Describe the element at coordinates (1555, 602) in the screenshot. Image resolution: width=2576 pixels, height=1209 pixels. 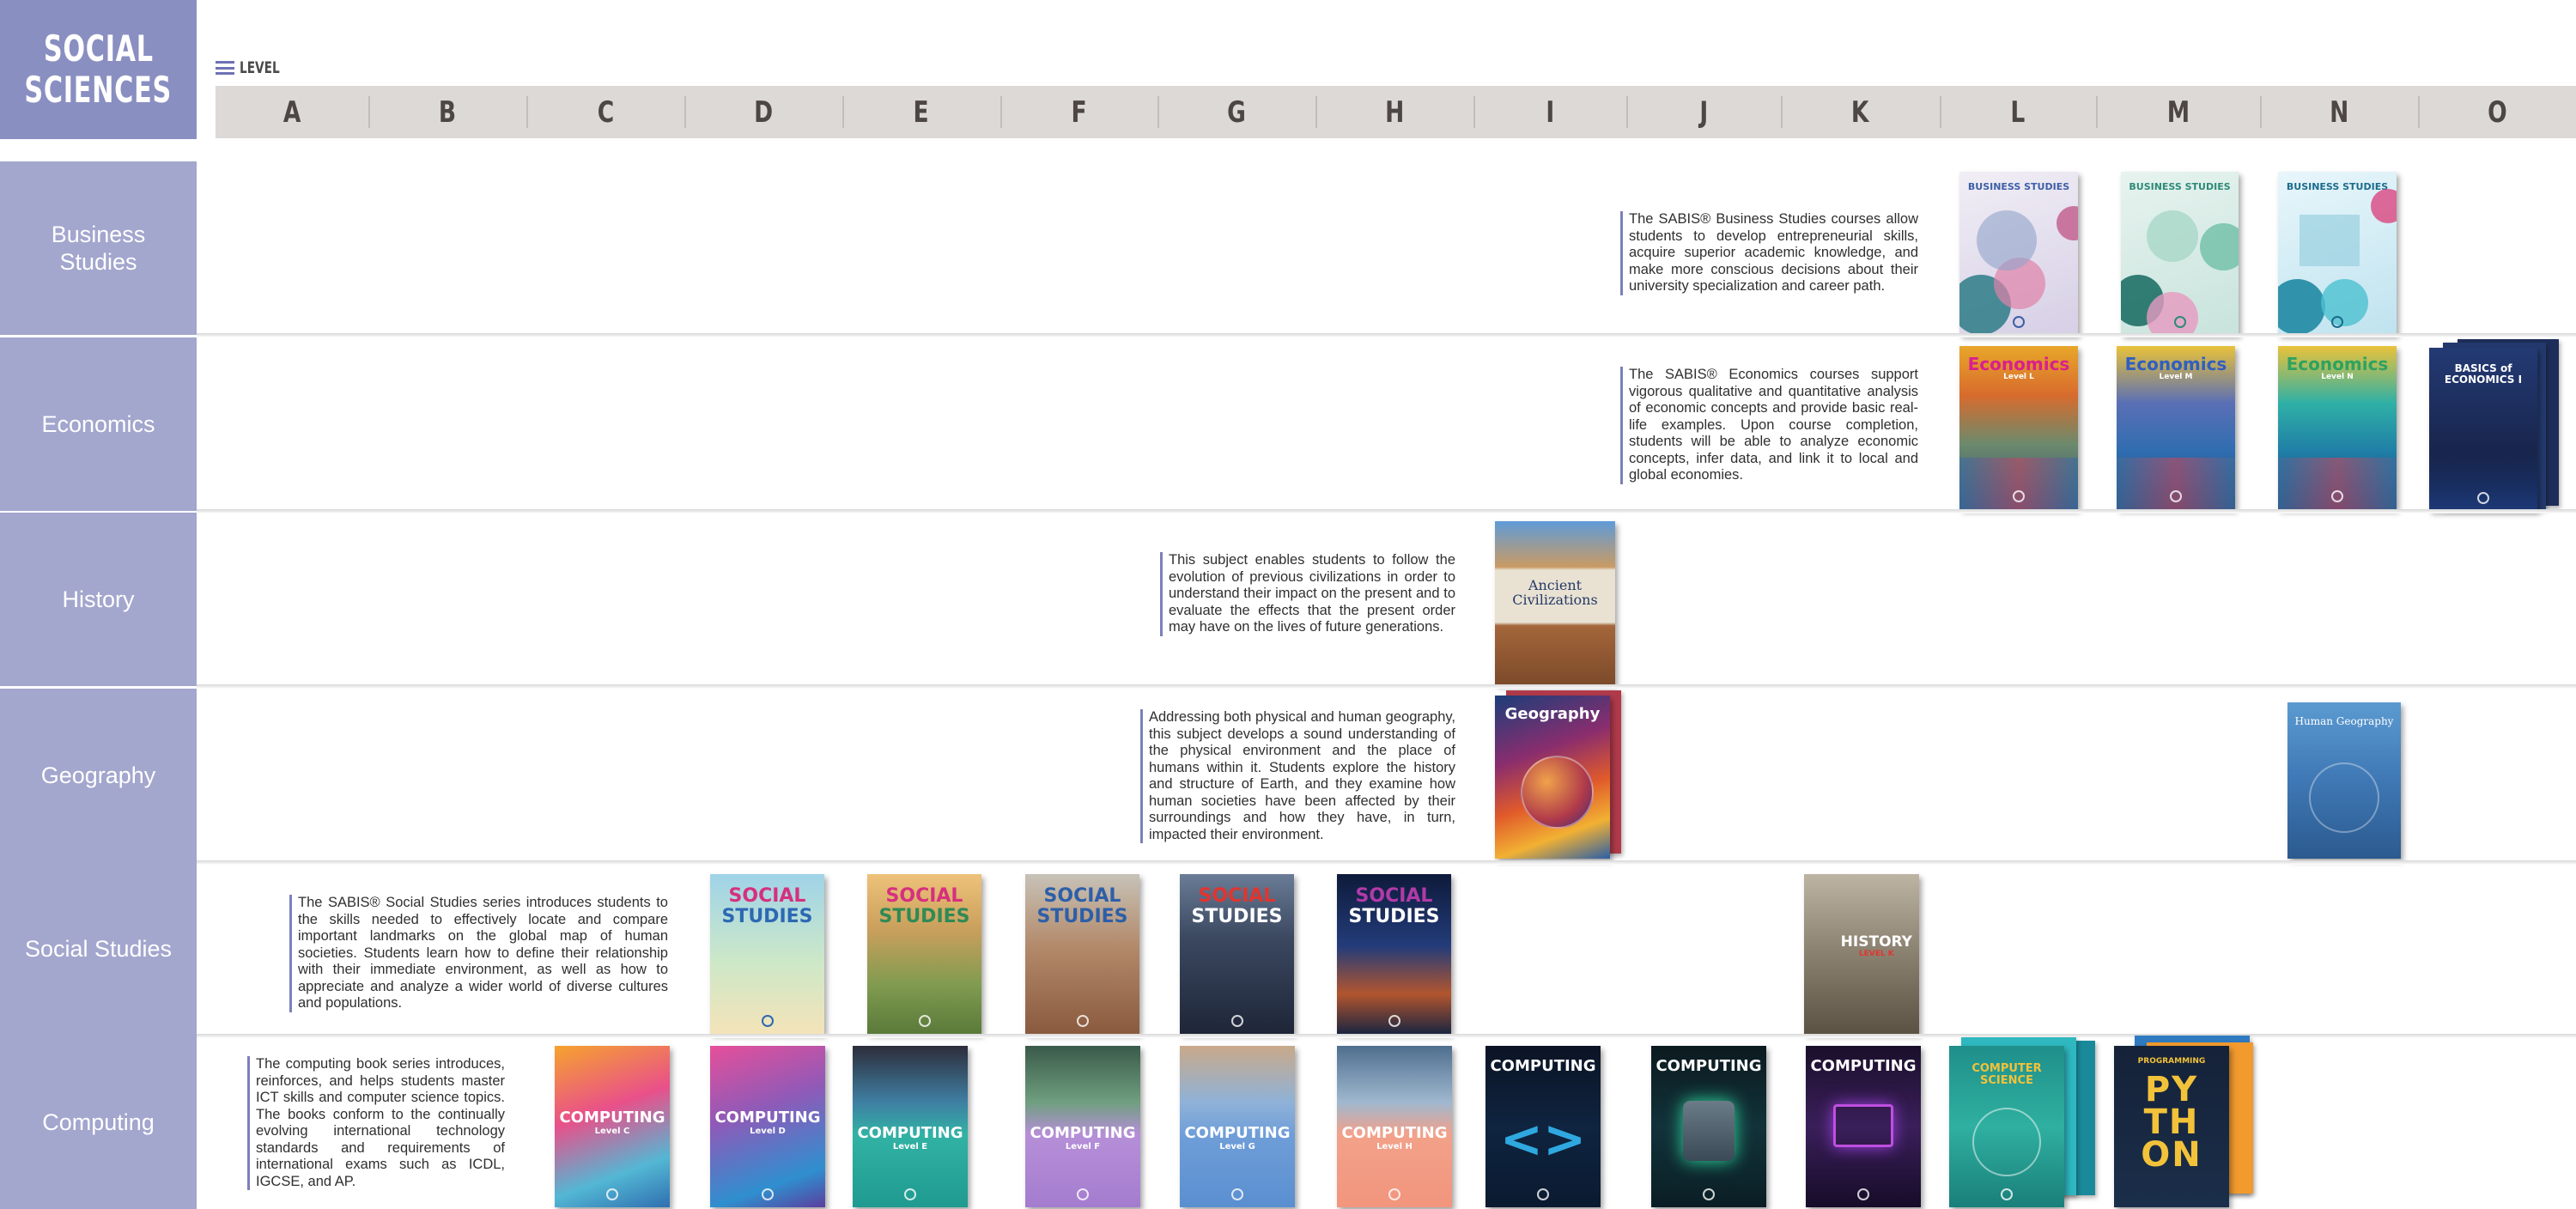
I see `book-ancient-civilizations: Ancient Civilizations` at that location.